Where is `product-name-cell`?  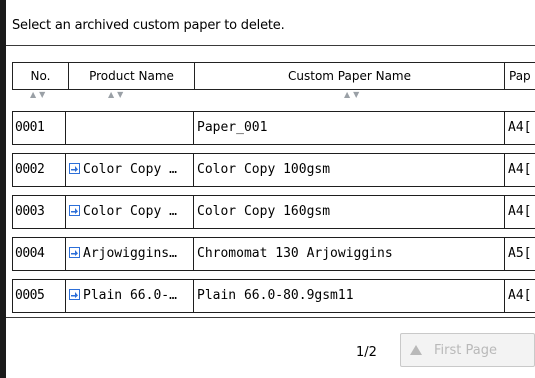 product-name-cell is located at coordinates (128, 128).